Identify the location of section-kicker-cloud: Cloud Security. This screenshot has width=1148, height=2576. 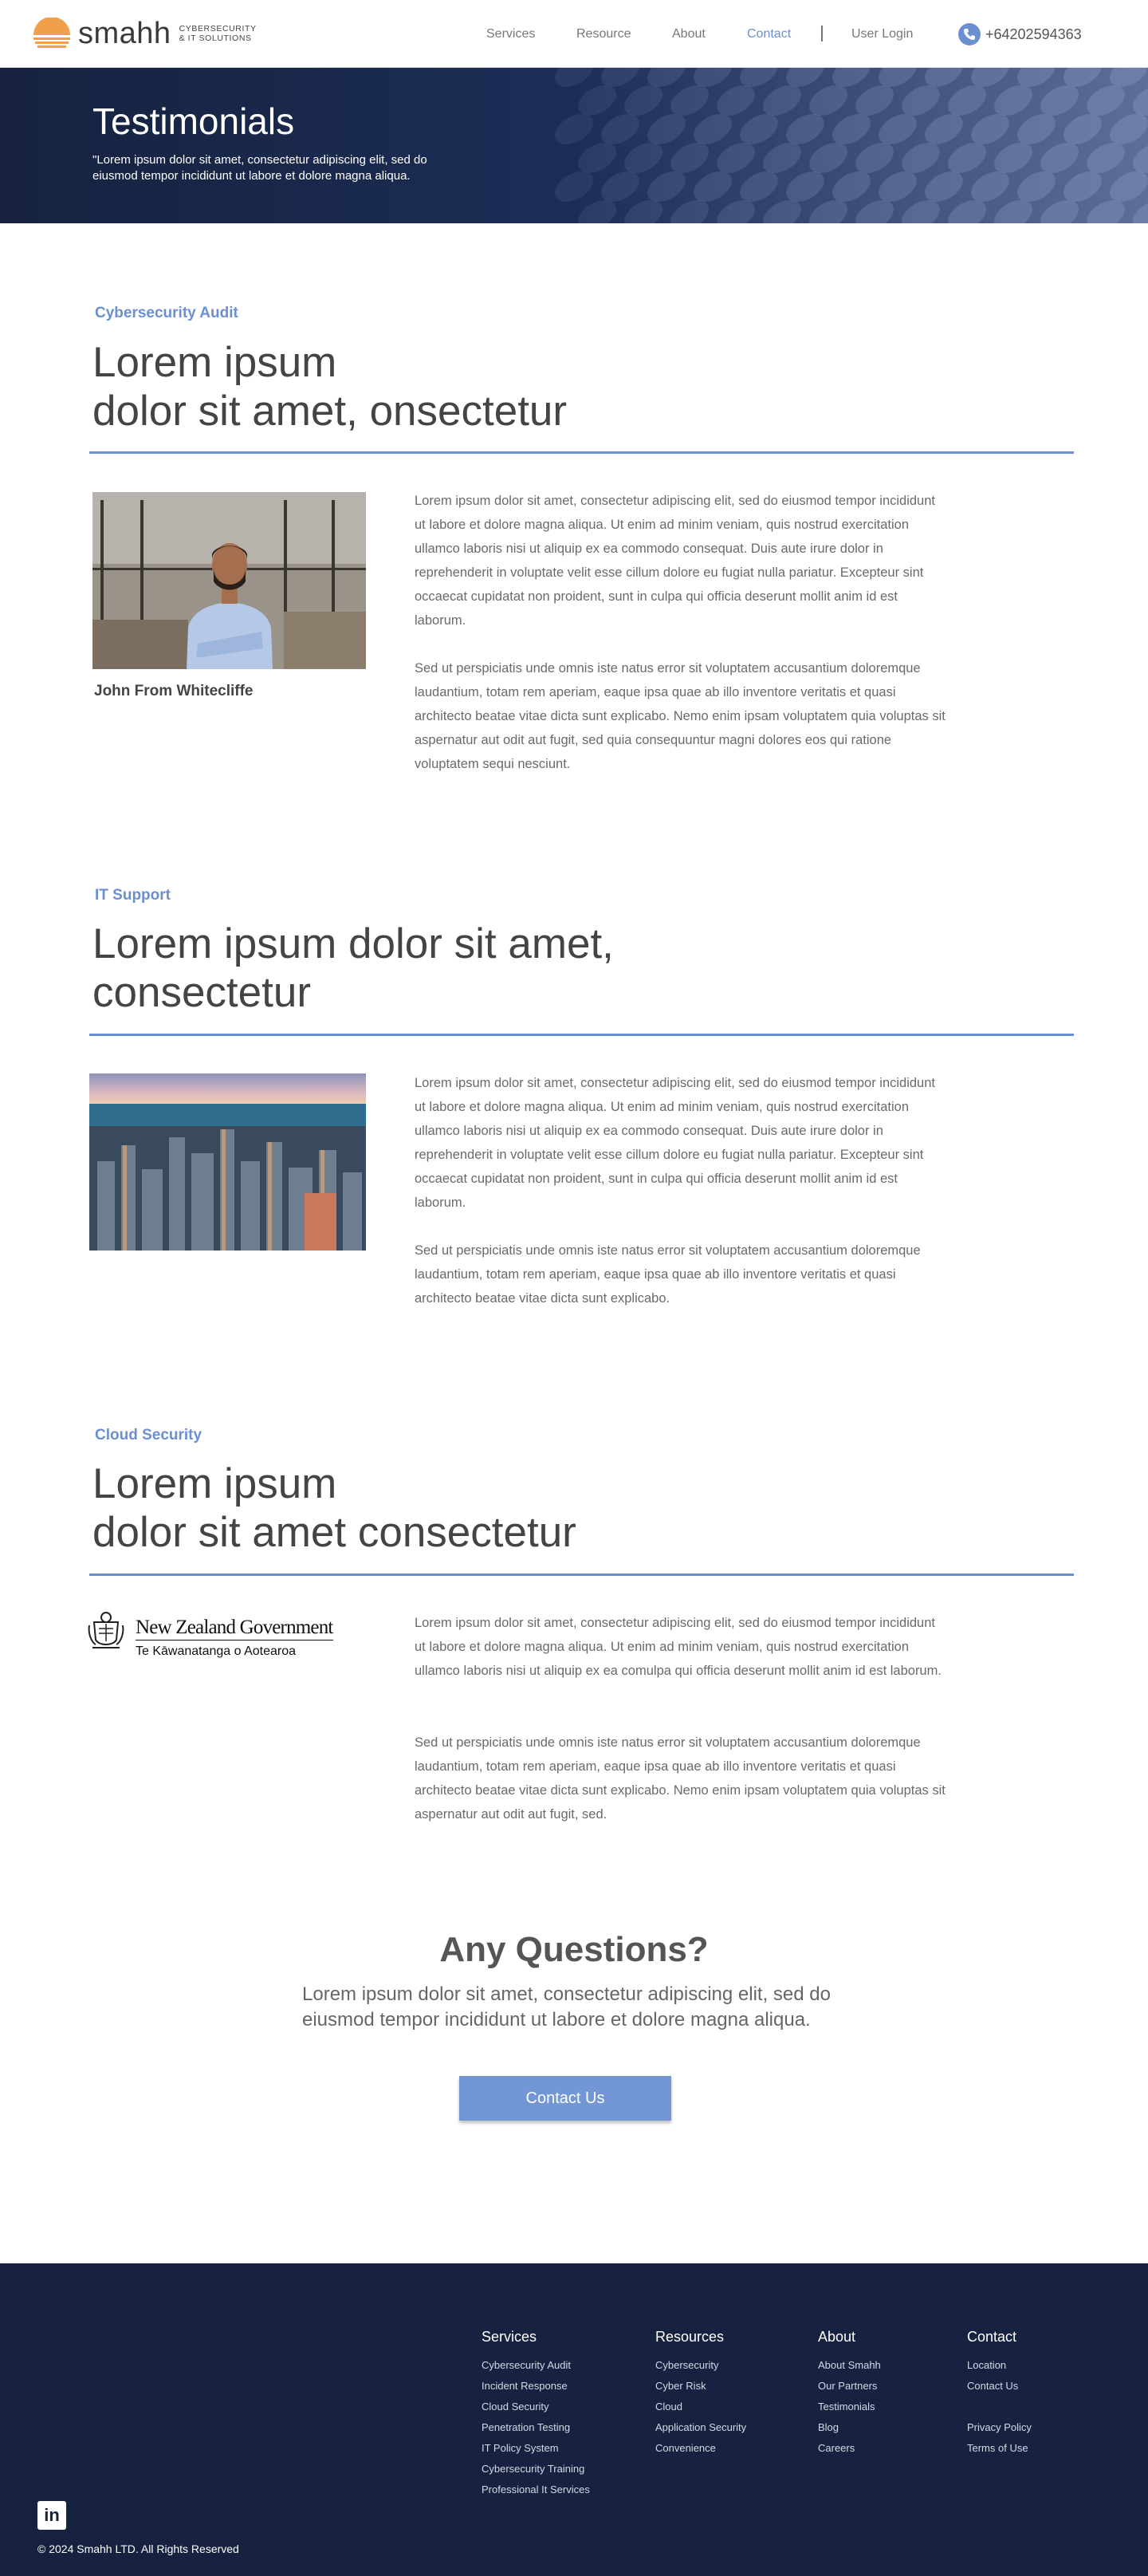
(148, 1435).